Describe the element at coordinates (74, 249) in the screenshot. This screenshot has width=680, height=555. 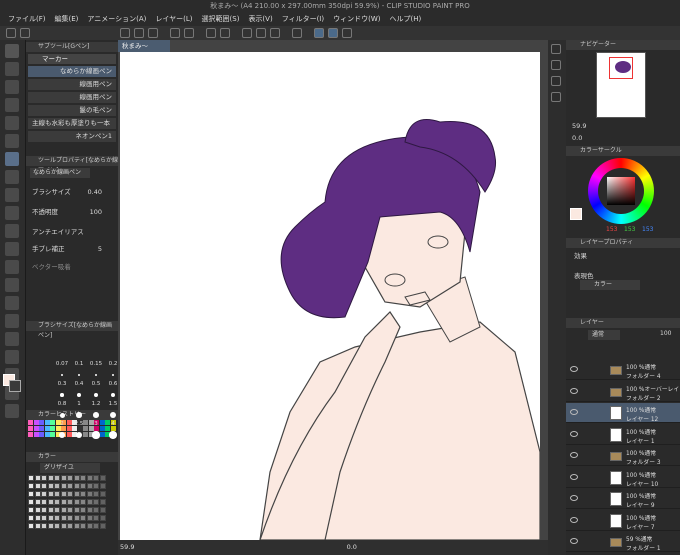
I see `stabilization-row: 手ブレ補正 5` at that location.